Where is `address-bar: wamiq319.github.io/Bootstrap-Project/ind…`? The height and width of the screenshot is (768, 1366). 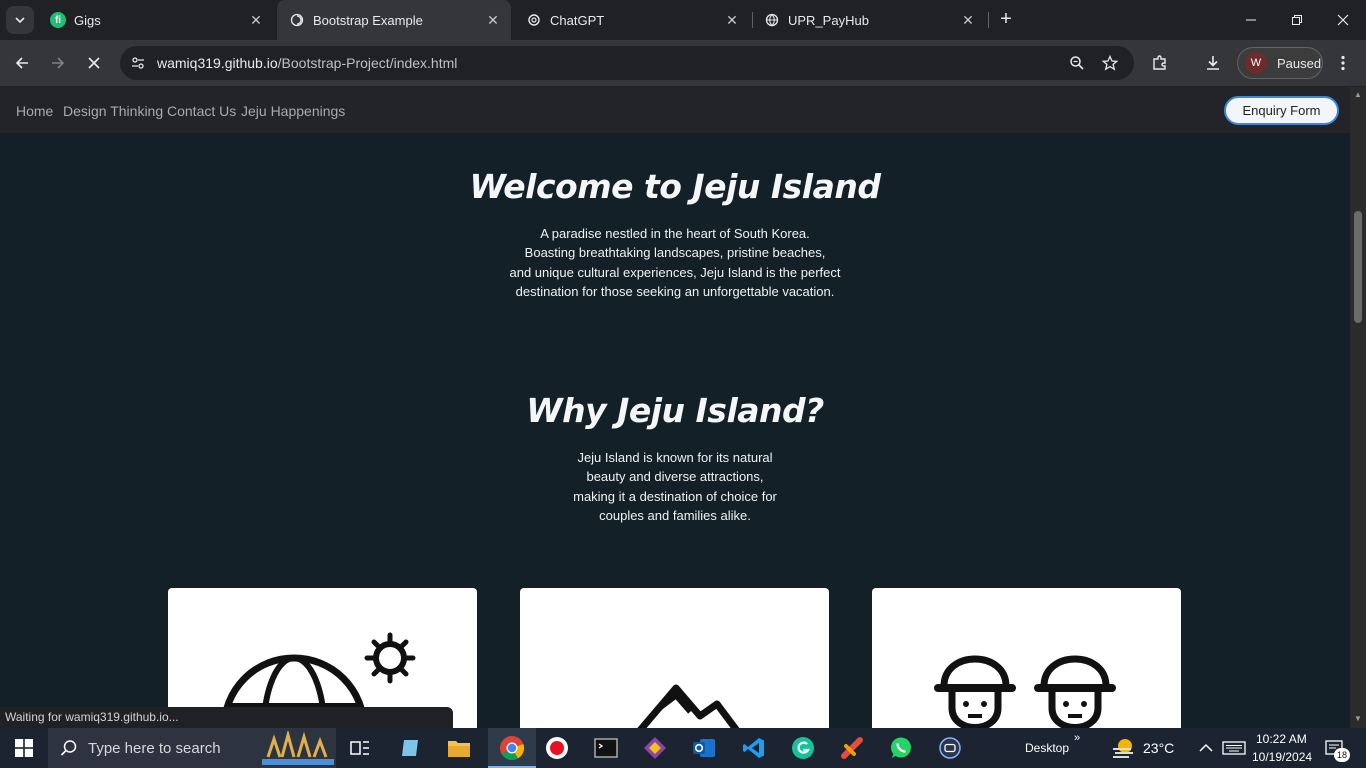 address-bar: wamiq319.github.io/Bootstrap-Project/ind… is located at coordinates (627, 63).